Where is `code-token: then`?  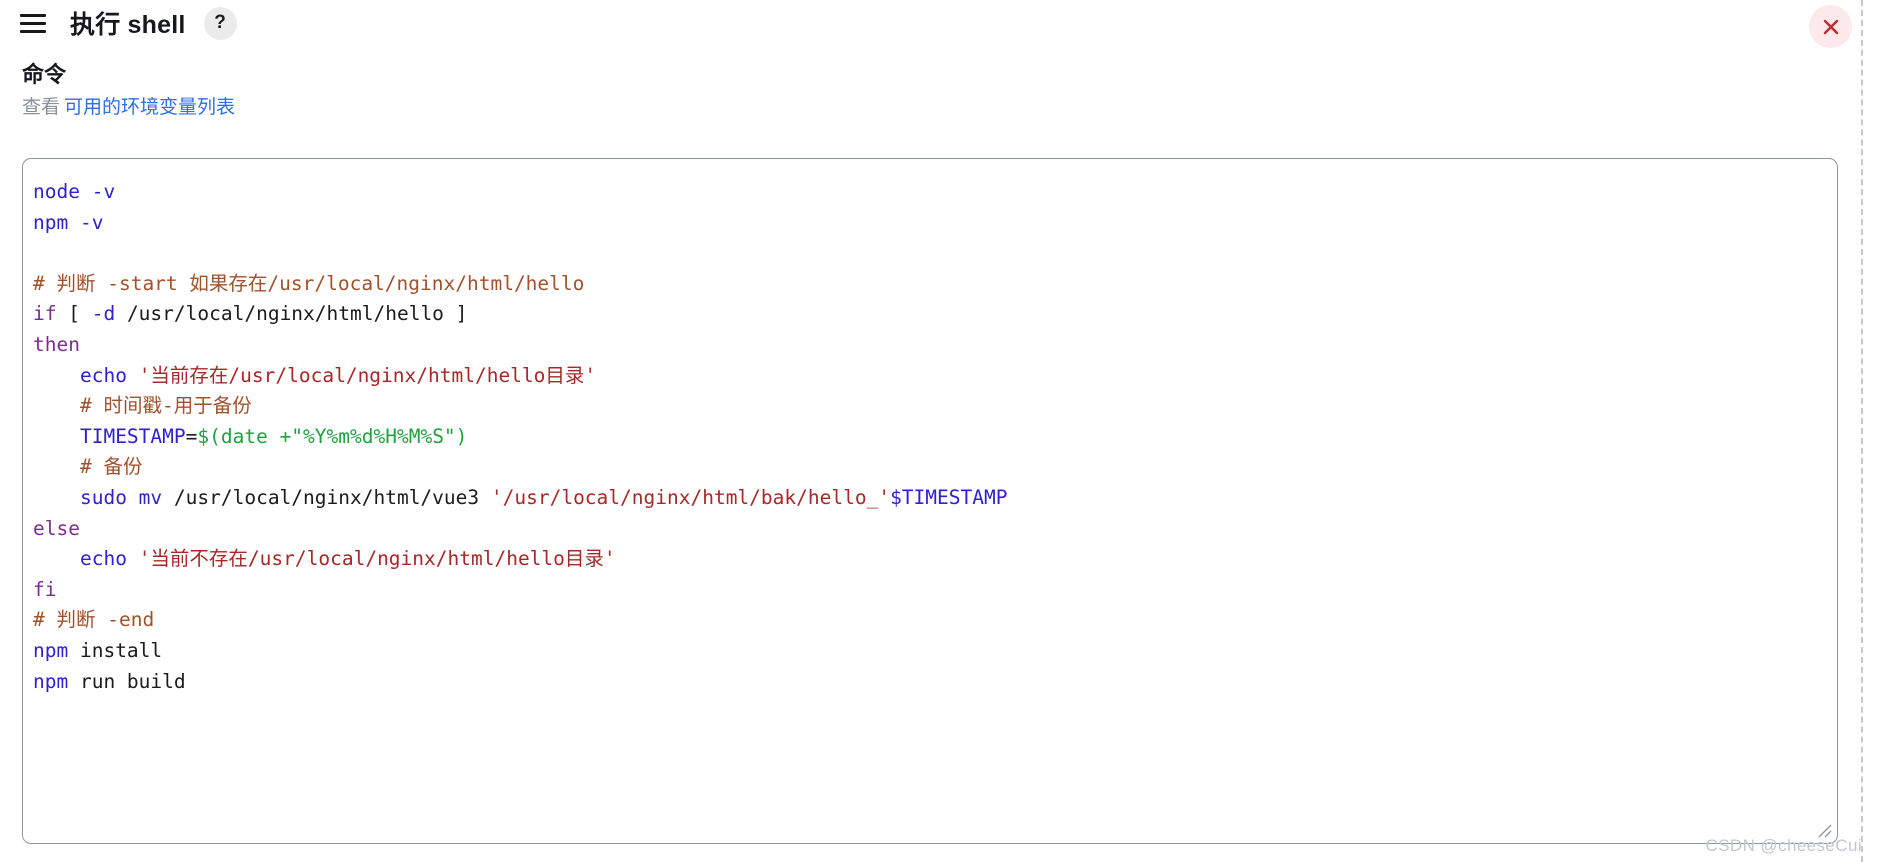
code-token: then is located at coordinates (56, 344).